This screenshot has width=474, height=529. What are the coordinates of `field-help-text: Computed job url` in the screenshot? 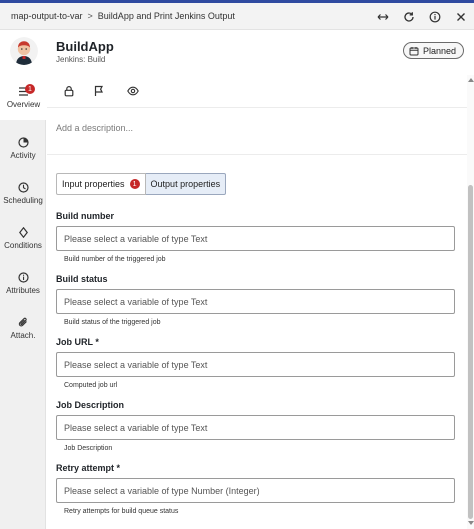 It's located at (91, 385).